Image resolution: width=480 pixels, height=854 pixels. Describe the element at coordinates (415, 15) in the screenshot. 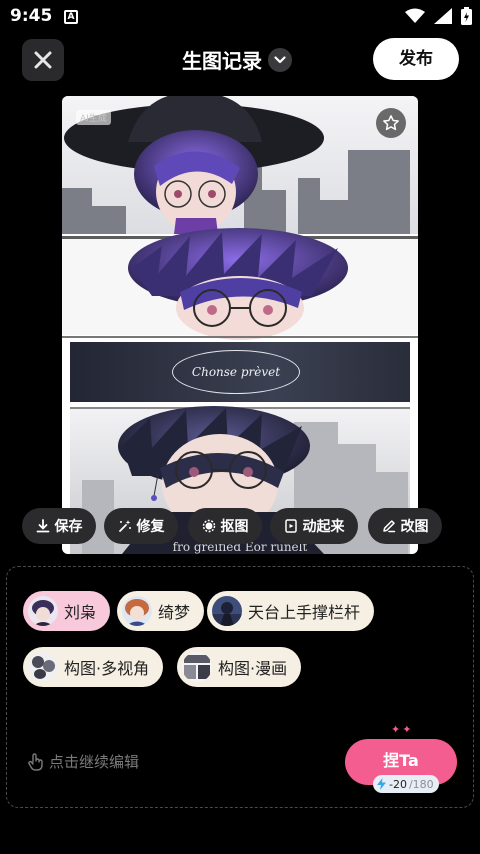

I see `wifi-icon` at that location.